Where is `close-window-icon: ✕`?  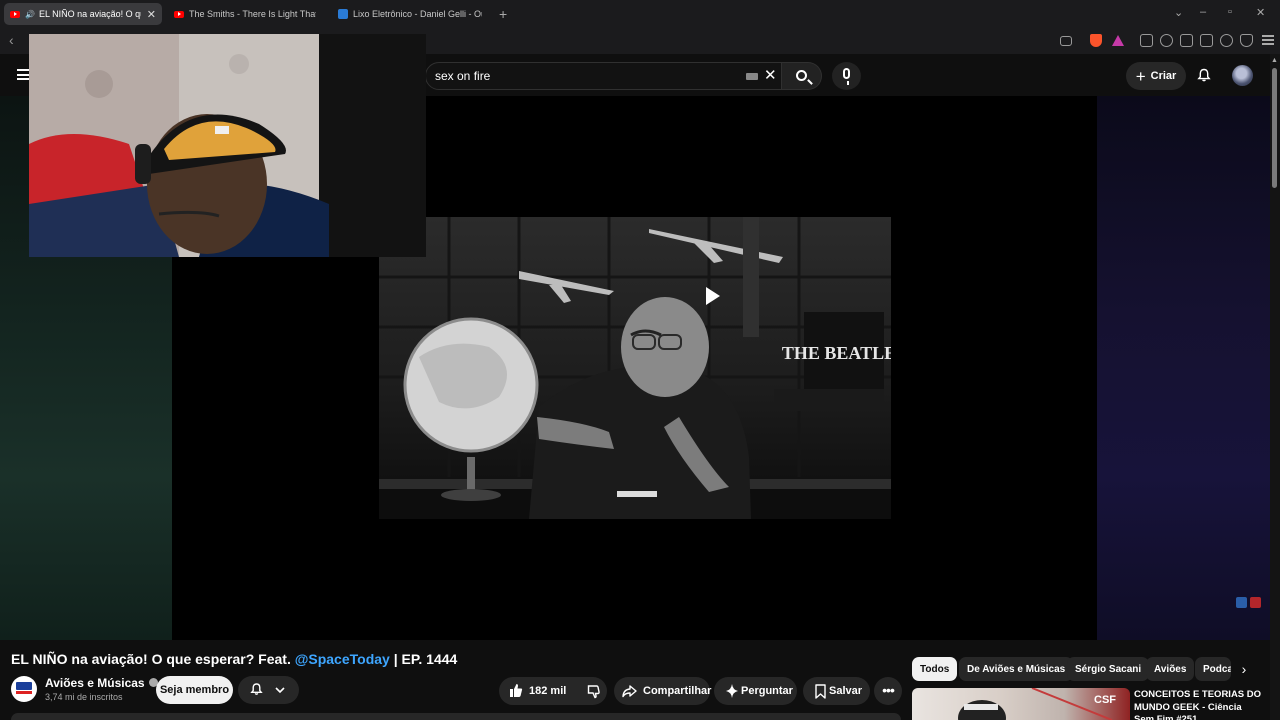 close-window-icon: ✕ is located at coordinates (1260, 12).